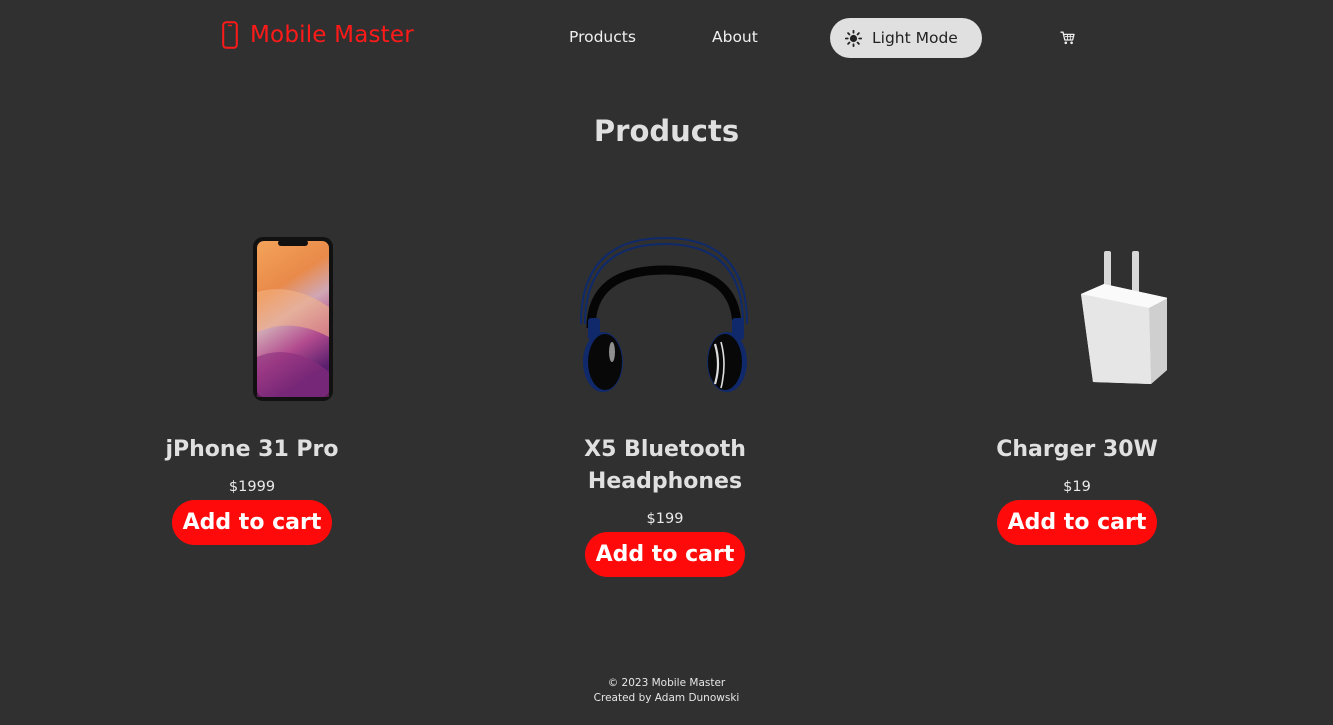 Image resolution: width=1333 pixels, height=725 pixels. Describe the element at coordinates (665, 519) in the screenshot. I see `product-price: $199` at that location.